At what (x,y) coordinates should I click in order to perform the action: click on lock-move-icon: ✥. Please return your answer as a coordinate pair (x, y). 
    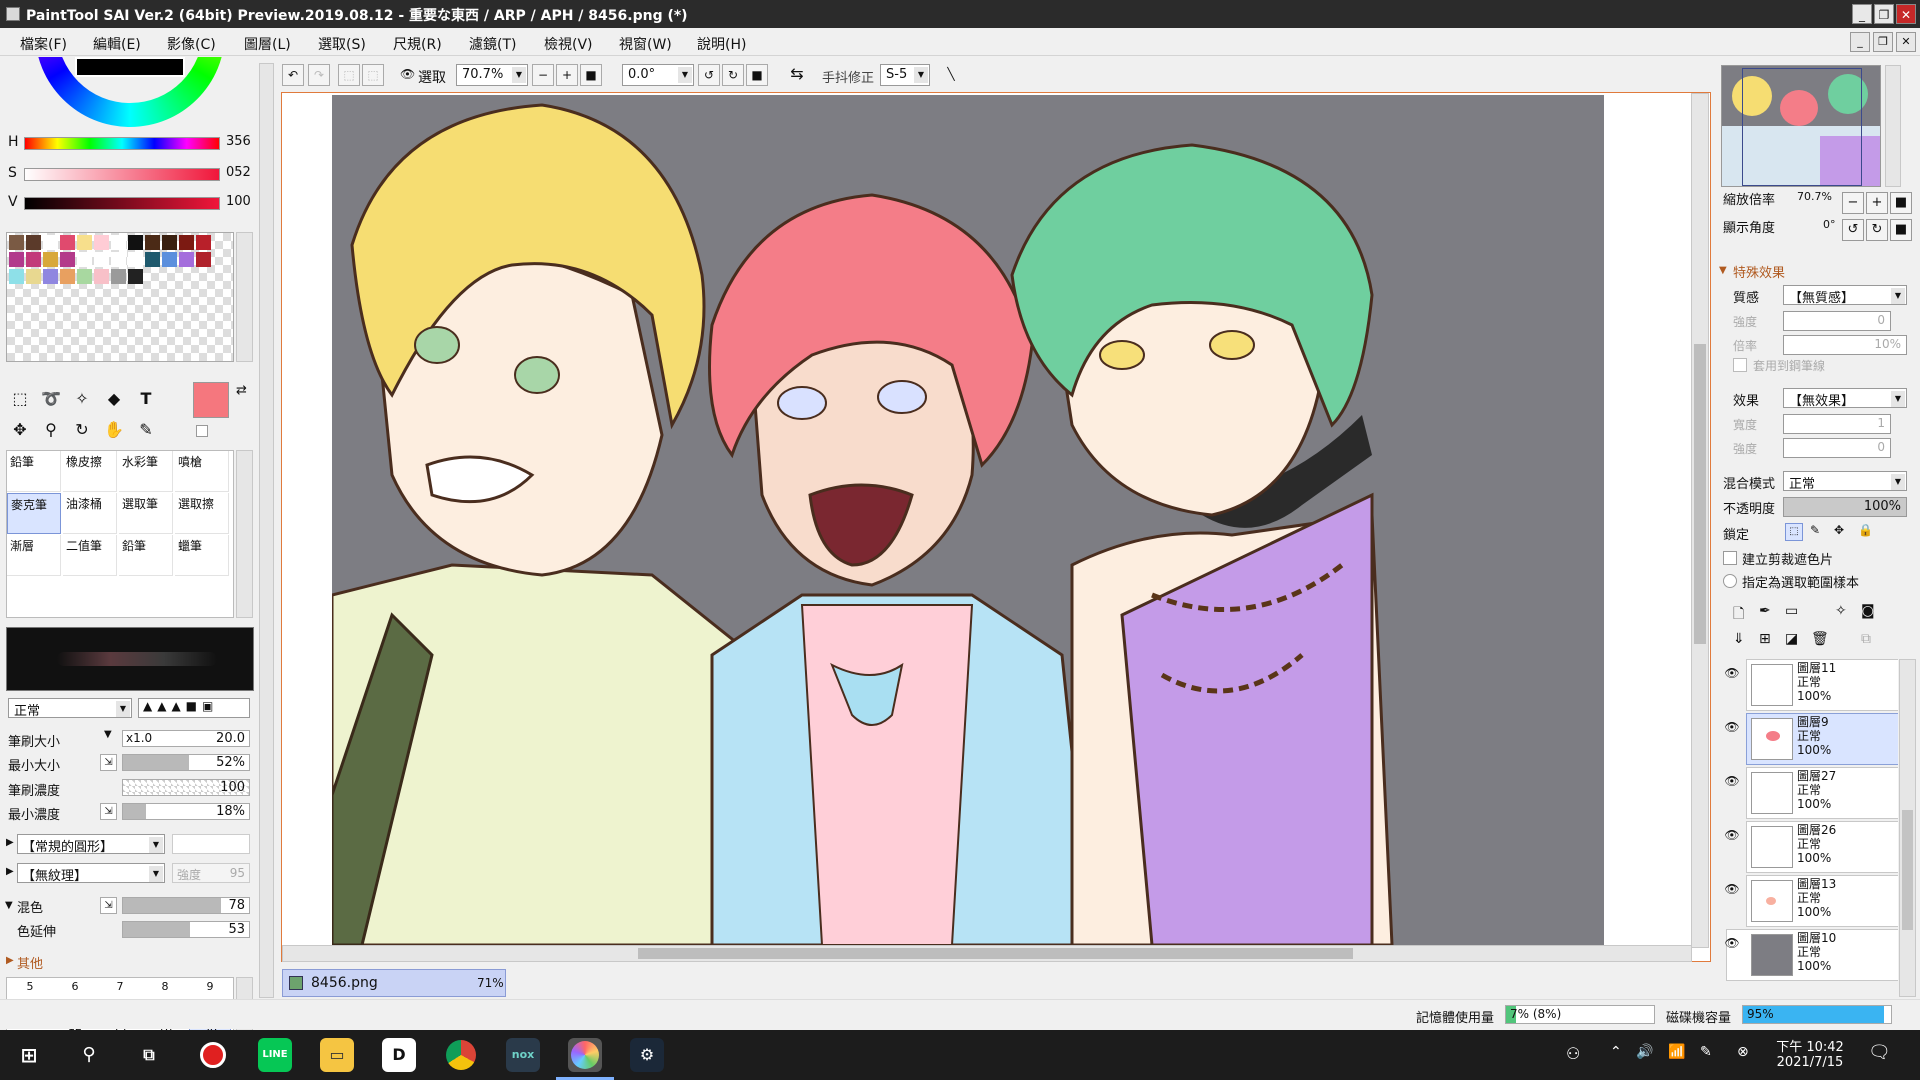
    Looking at the image, I should click on (1839, 530).